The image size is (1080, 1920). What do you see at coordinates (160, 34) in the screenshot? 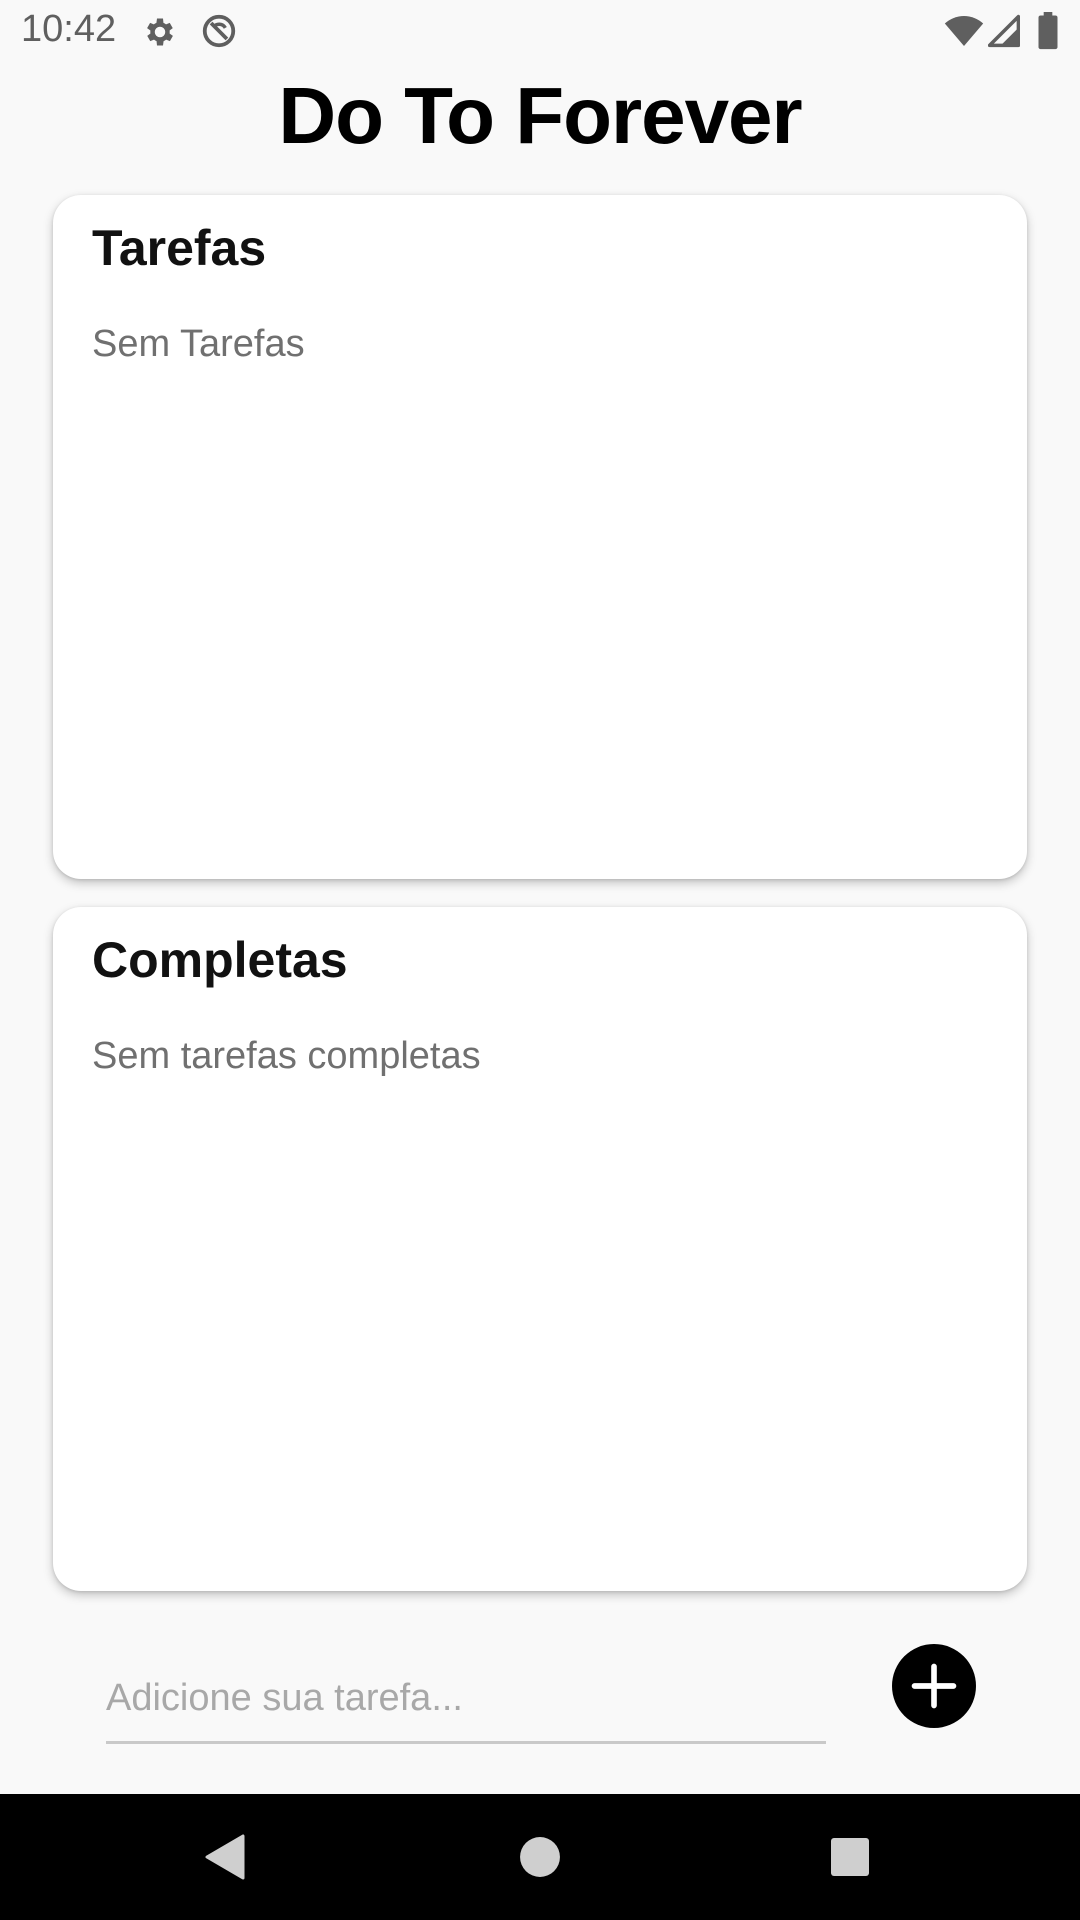
I see `gear-icon` at bounding box center [160, 34].